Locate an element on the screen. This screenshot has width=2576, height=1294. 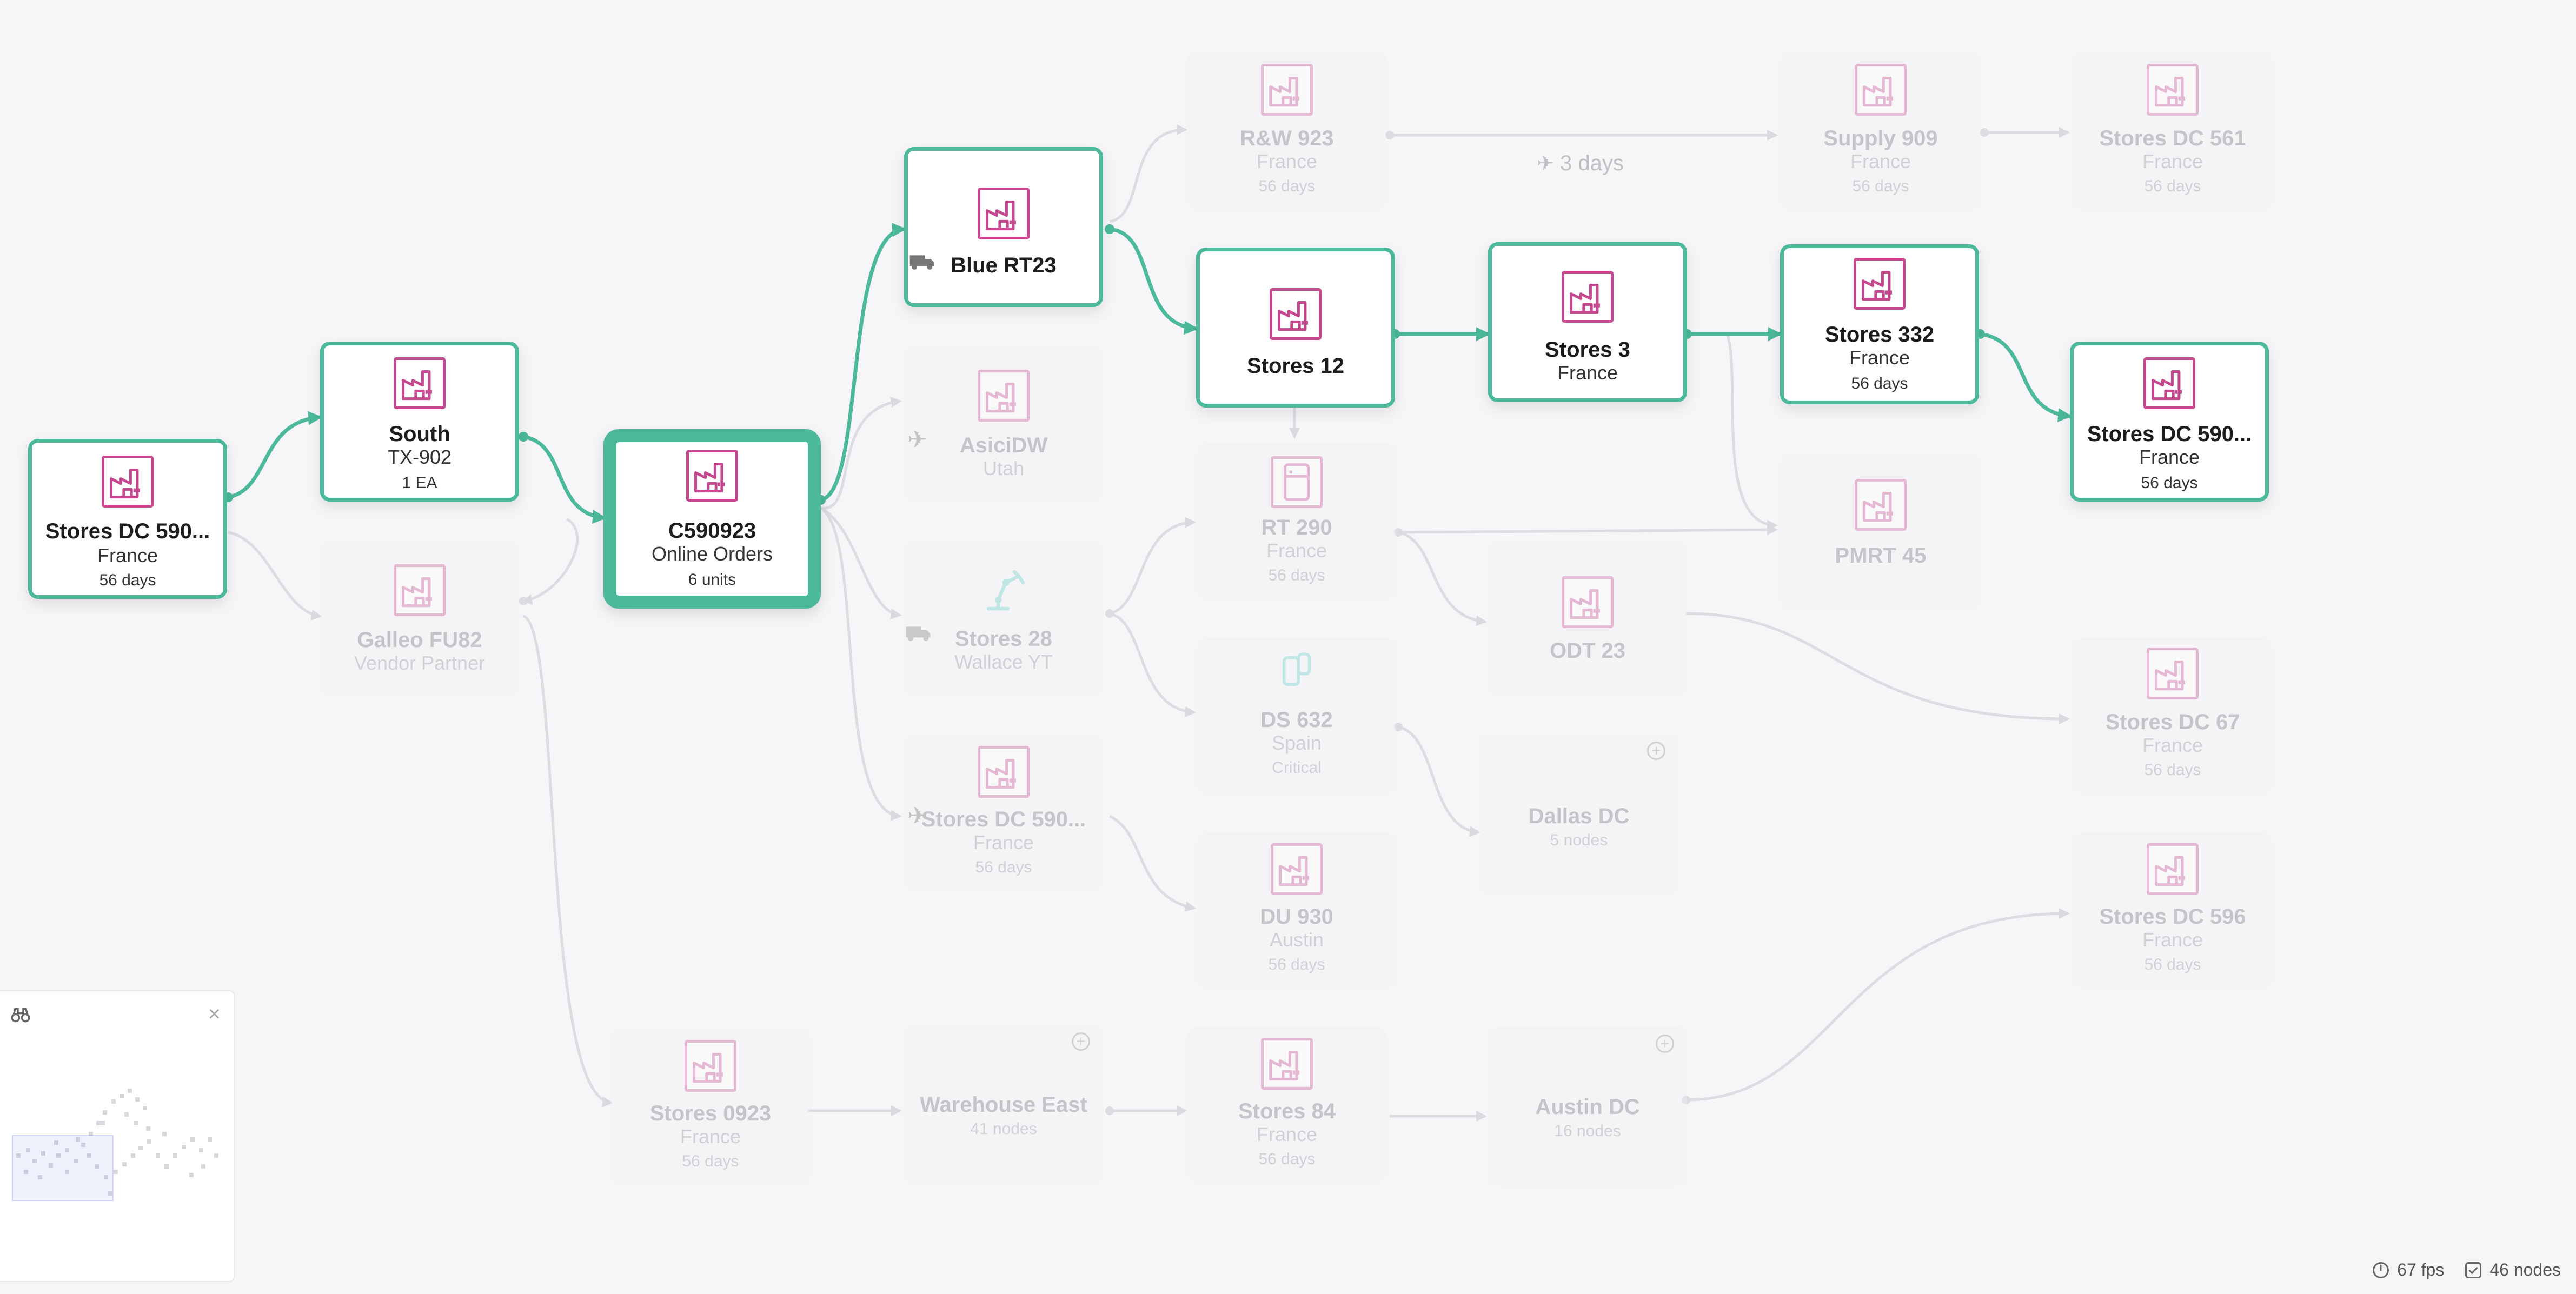
status-bar: 67 fps 46 nodes is located at coordinates (2466, 1270).